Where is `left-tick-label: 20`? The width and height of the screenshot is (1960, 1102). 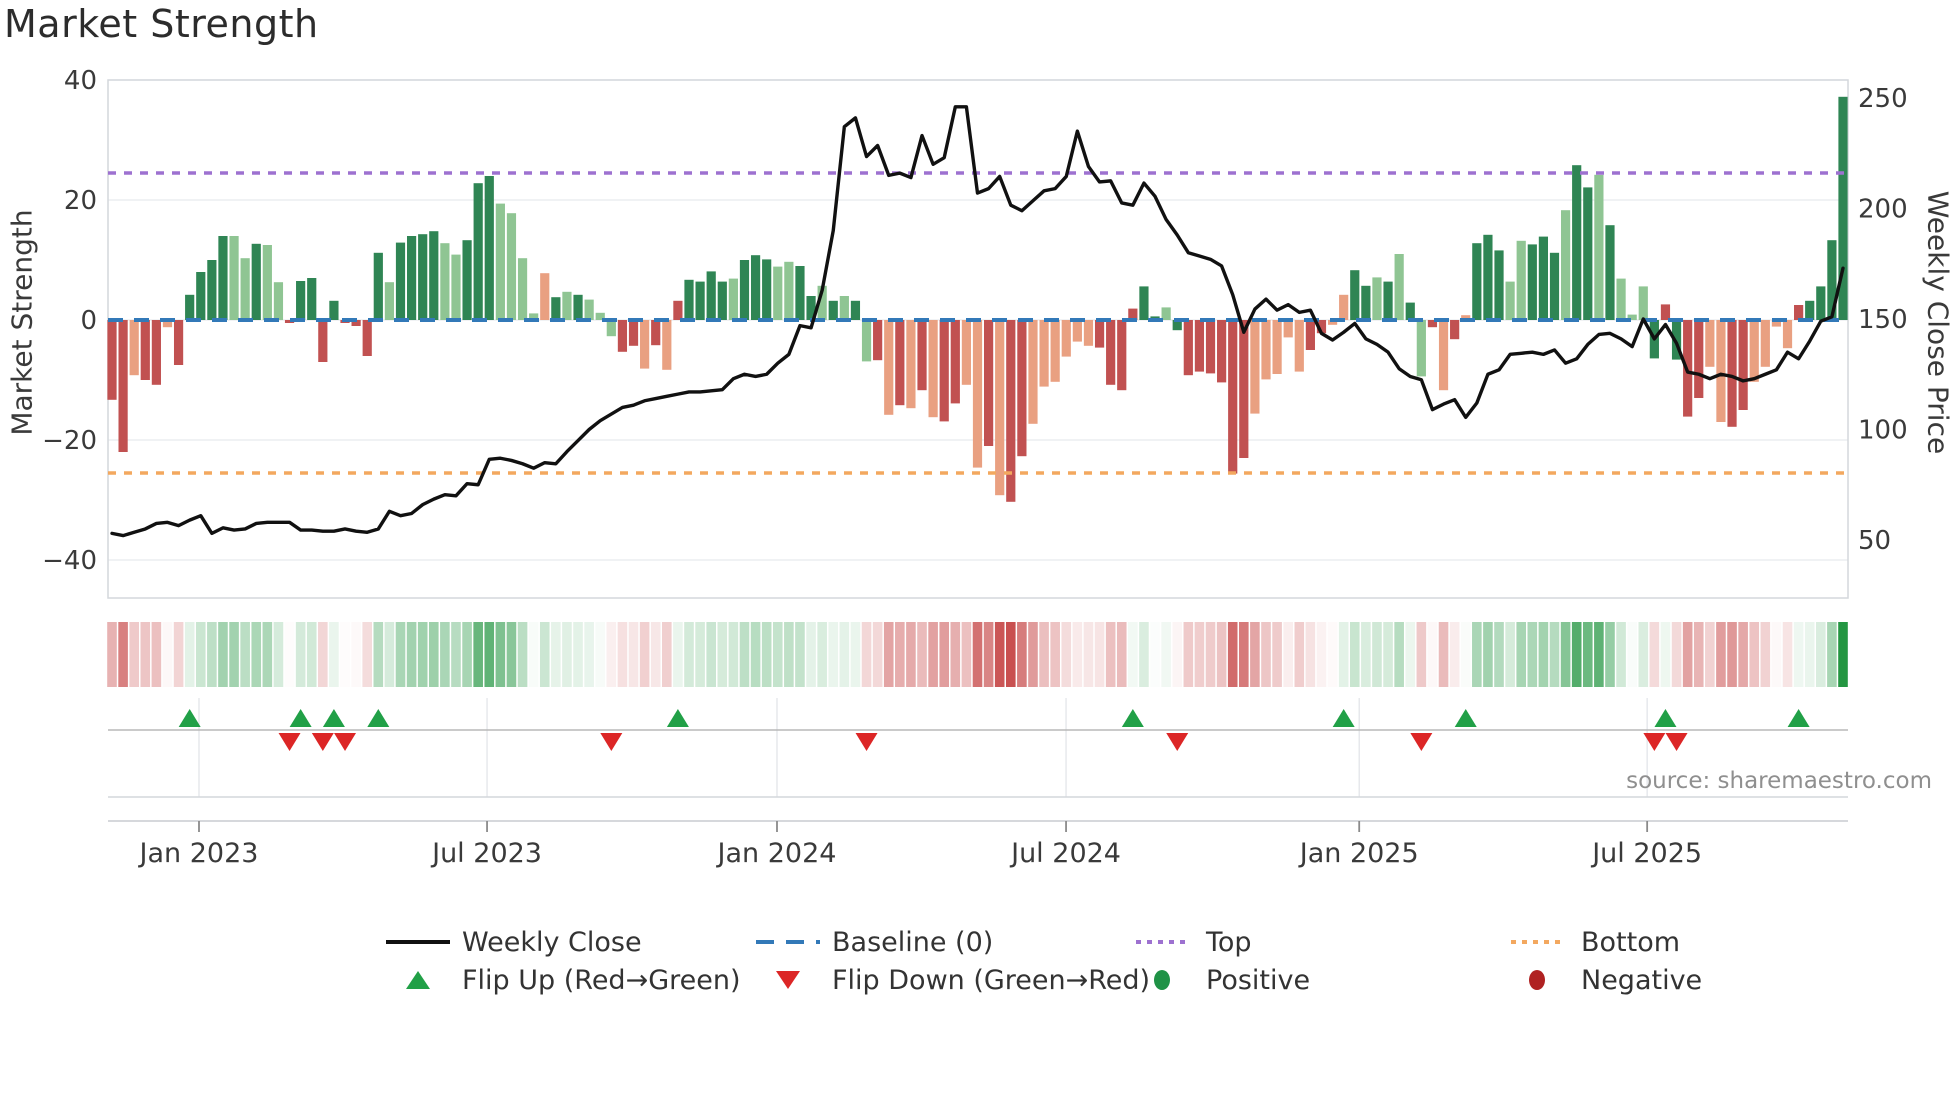 left-tick-label: 20 is located at coordinates (80, 201).